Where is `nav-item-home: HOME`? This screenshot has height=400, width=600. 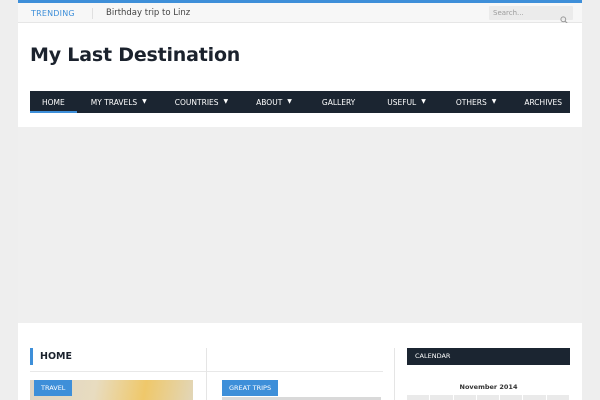 nav-item-home: HOME is located at coordinates (53, 102).